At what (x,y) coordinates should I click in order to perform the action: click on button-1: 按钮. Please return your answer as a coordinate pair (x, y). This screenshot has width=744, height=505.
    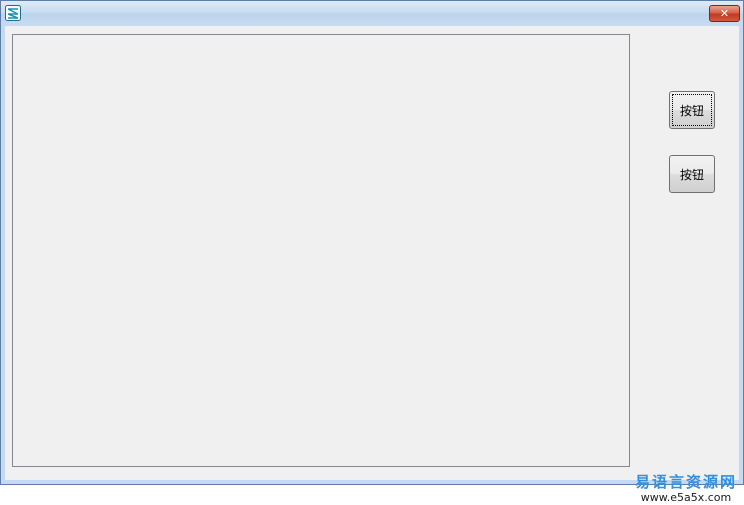
    Looking at the image, I should click on (692, 110).